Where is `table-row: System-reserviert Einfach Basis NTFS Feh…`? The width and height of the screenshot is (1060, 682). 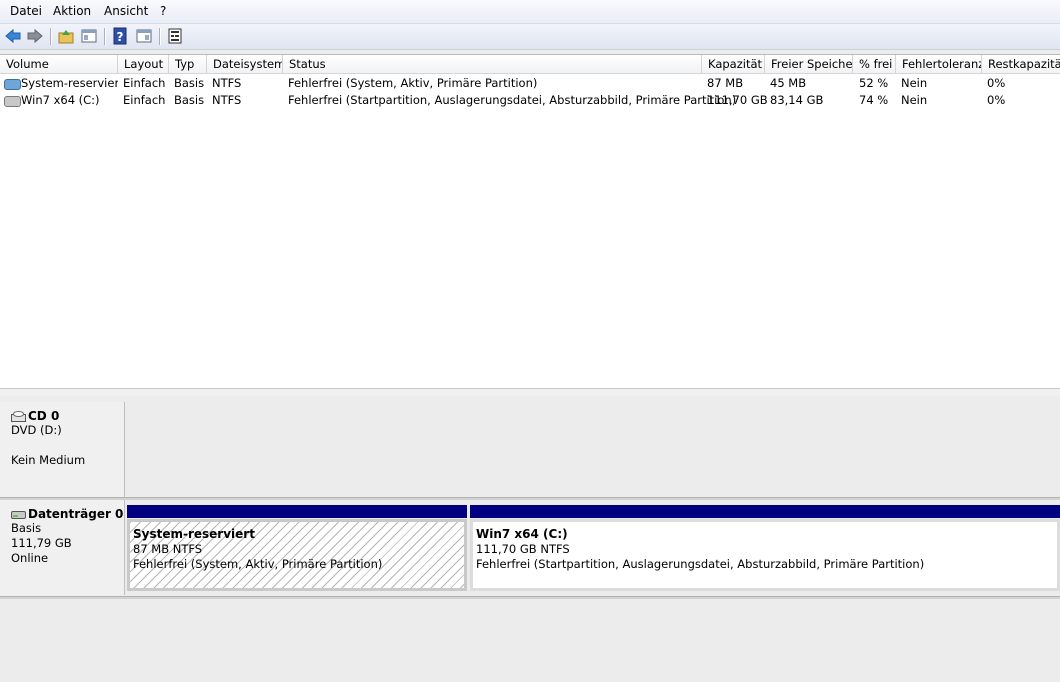 table-row: System-reserviert Einfach Basis NTFS Feh… is located at coordinates (530, 83).